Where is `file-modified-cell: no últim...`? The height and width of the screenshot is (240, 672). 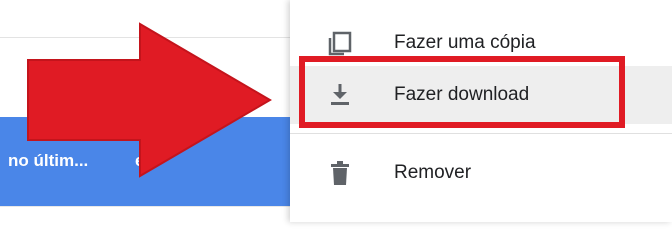
file-modified-cell: no últim... is located at coordinates (48, 160).